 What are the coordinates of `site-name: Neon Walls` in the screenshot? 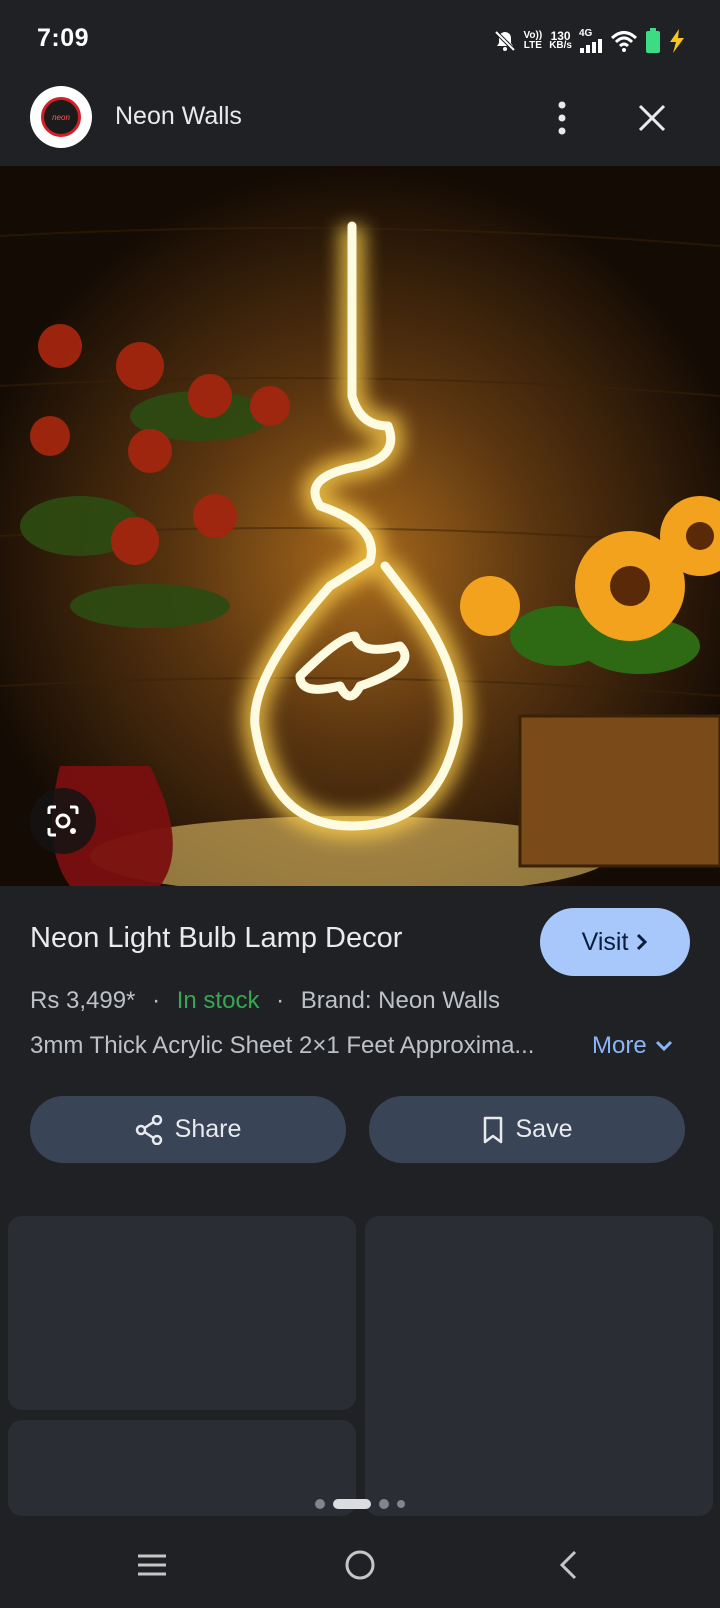 It's located at (178, 116).